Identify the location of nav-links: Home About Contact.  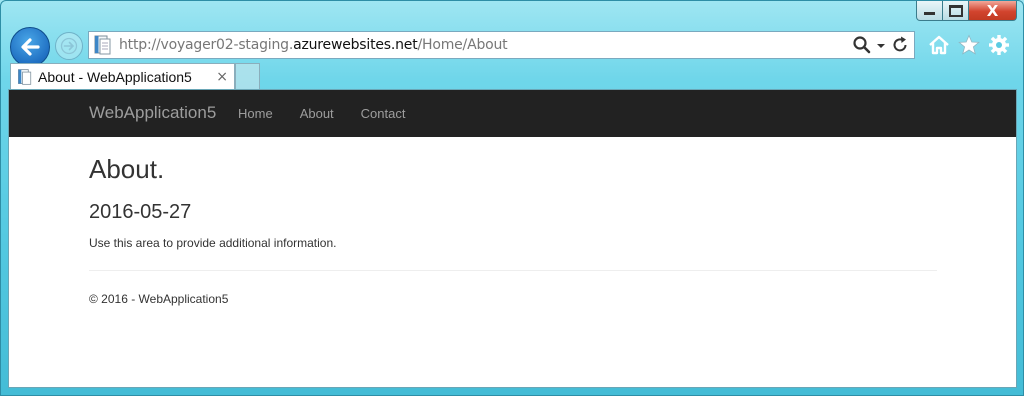
(335, 113).